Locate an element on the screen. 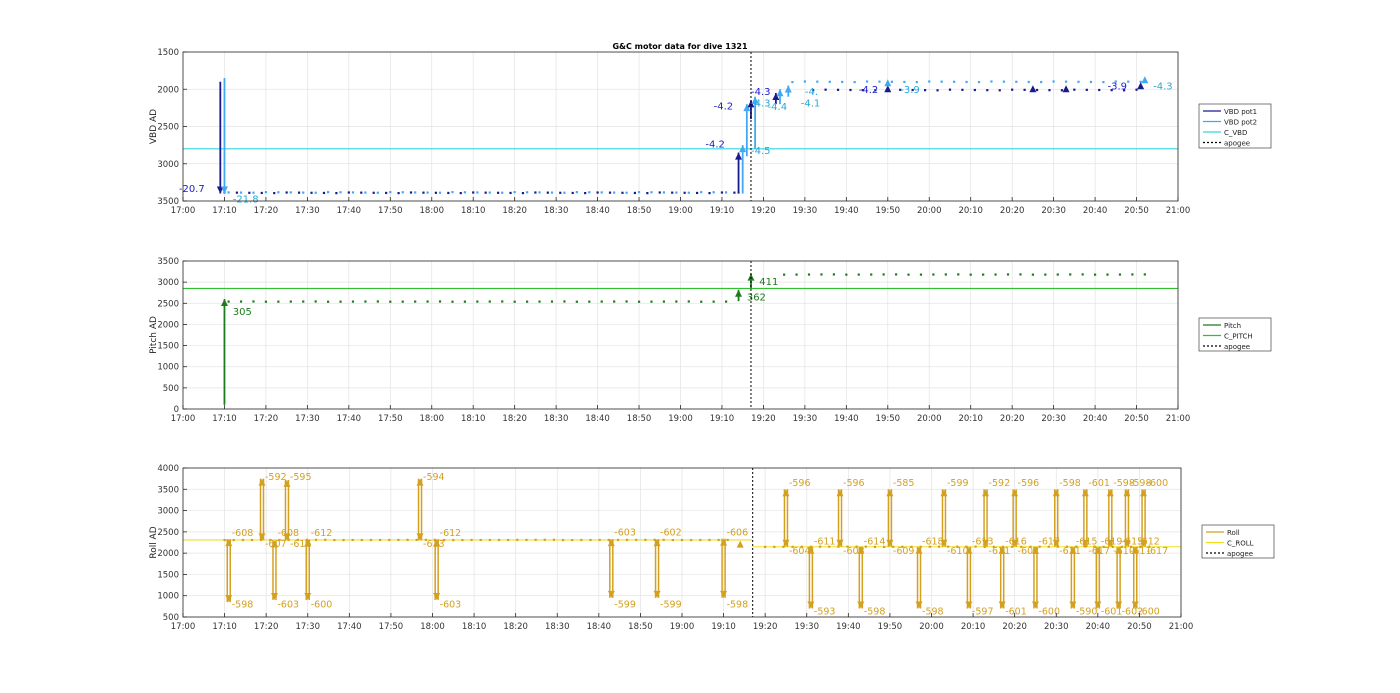 The image size is (1400, 693). roll-label: -599 is located at coordinates (625, 605).